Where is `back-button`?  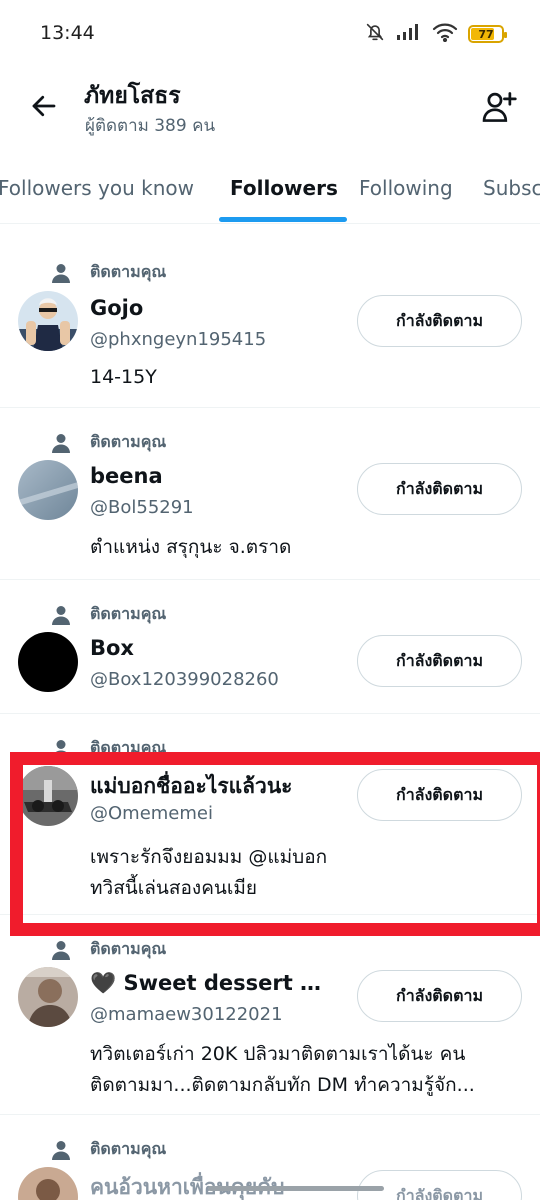
back-button is located at coordinates (44, 106).